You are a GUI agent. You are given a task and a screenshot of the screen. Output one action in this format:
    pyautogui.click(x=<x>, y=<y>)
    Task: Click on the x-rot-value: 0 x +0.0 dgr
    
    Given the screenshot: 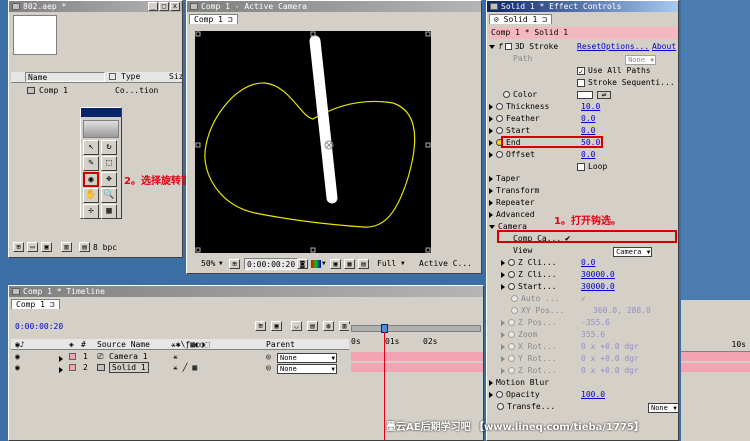 What is the action you would take?
    pyautogui.click(x=610, y=347)
    